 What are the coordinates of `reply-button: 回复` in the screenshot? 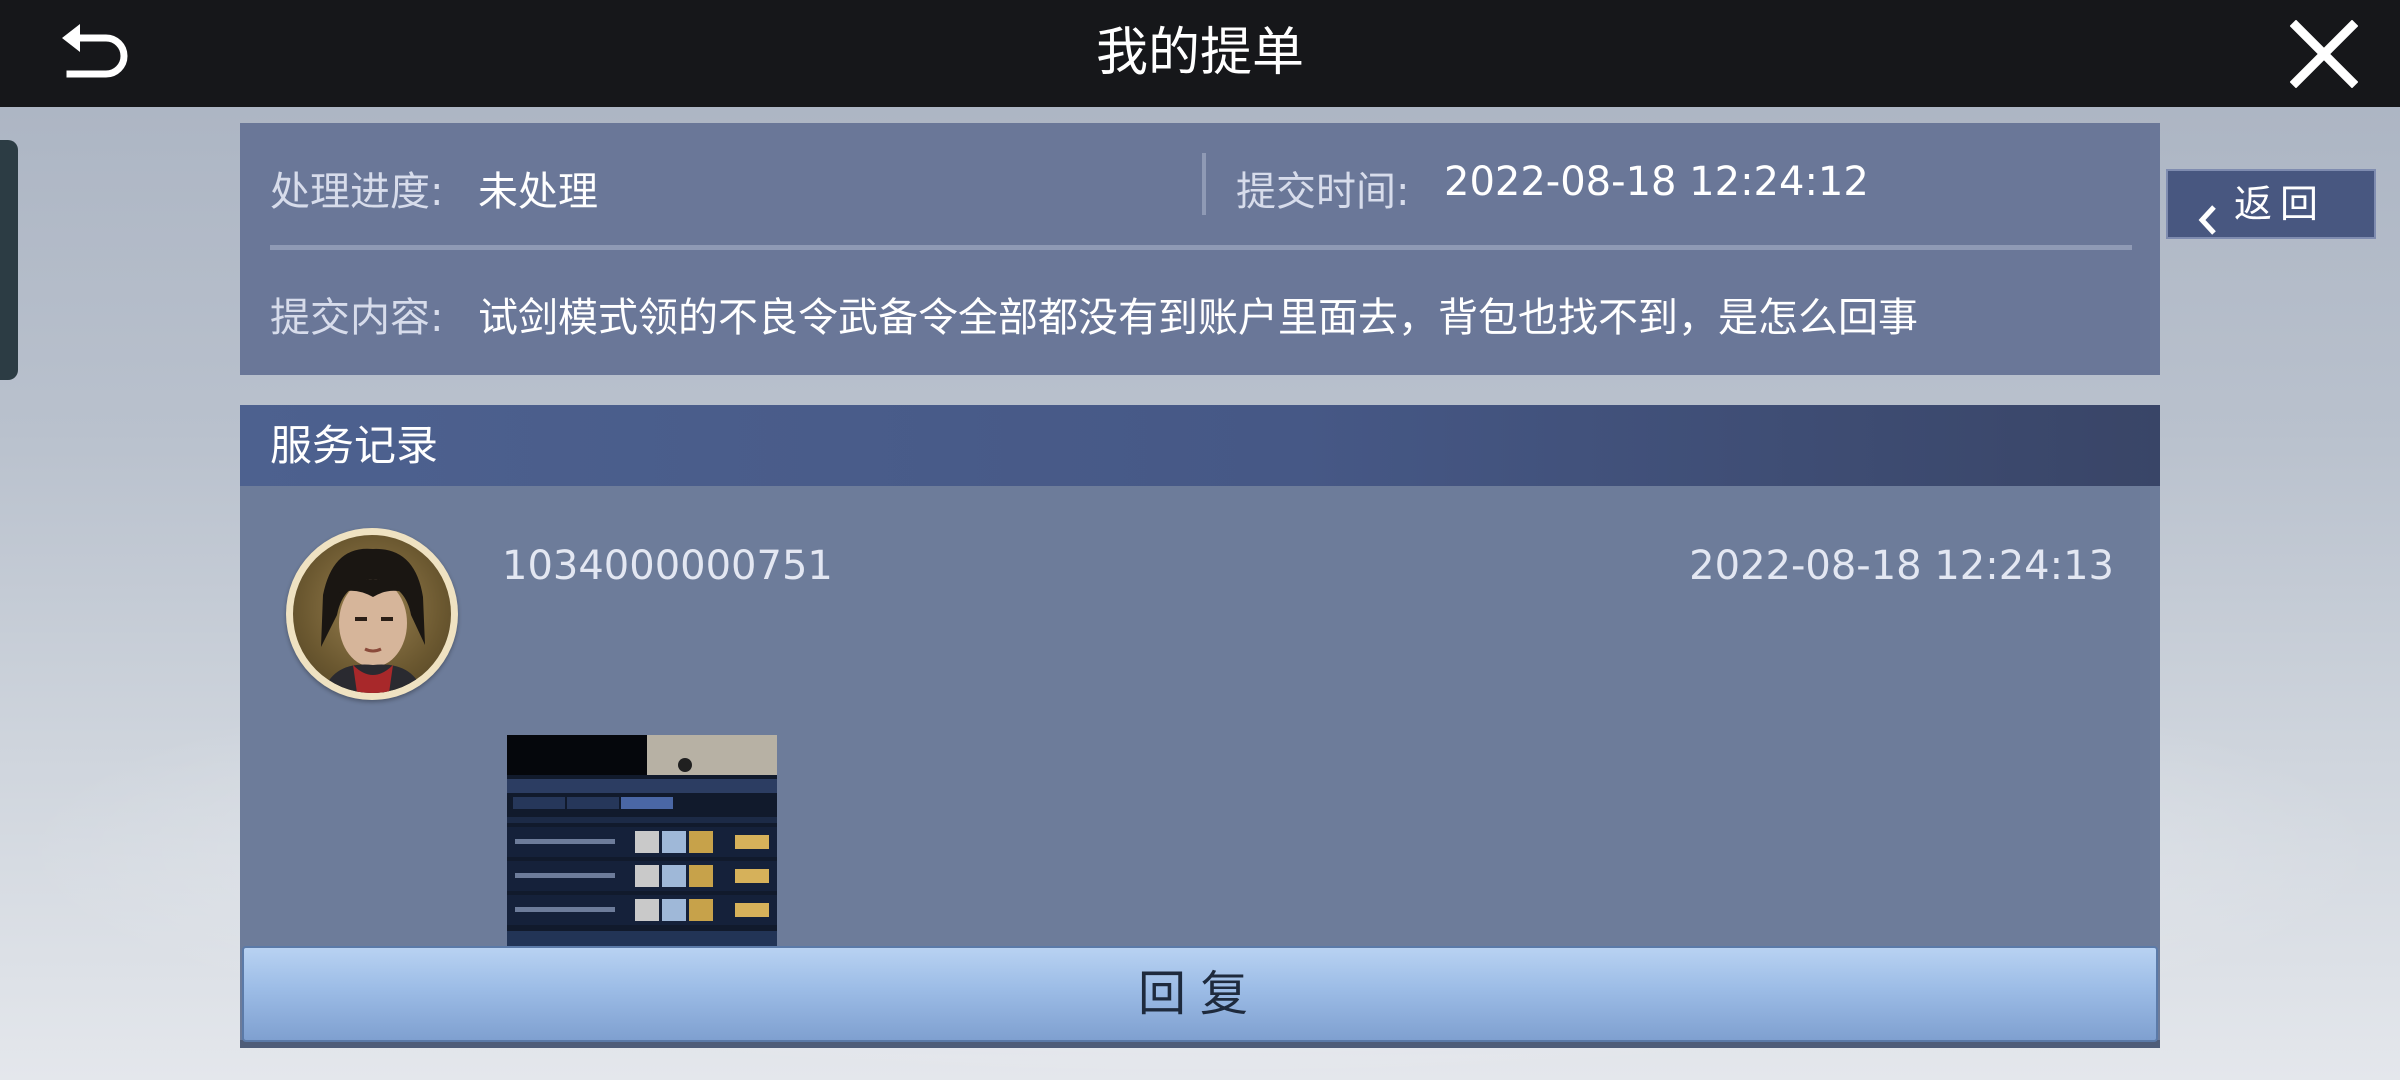 It's located at (1200, 994).